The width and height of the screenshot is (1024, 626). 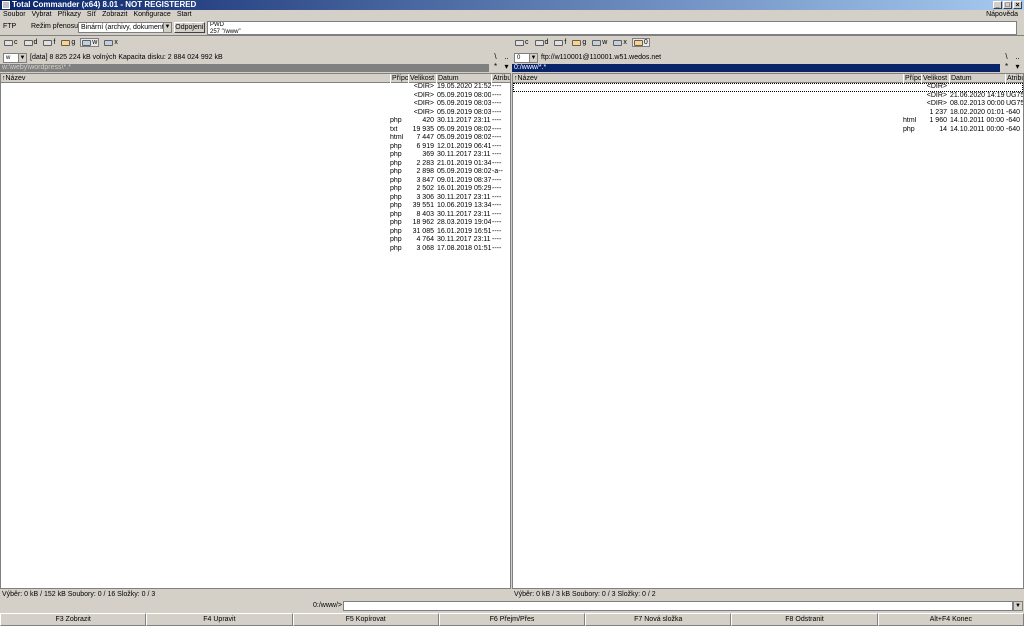 I want to click on maximize-button: □, so click(x=1007, y=5).